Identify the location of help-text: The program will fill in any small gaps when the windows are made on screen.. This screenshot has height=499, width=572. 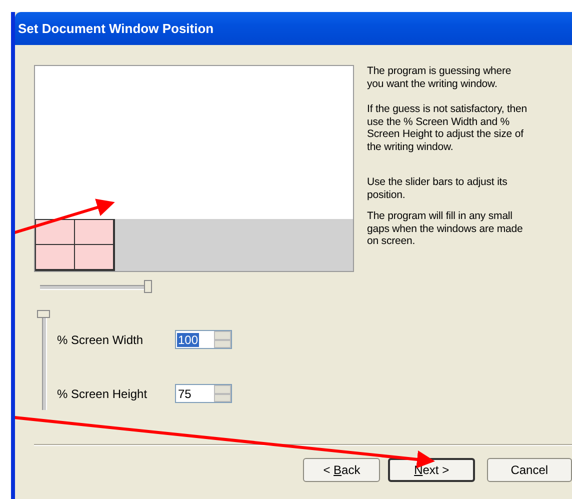
(445, 229).